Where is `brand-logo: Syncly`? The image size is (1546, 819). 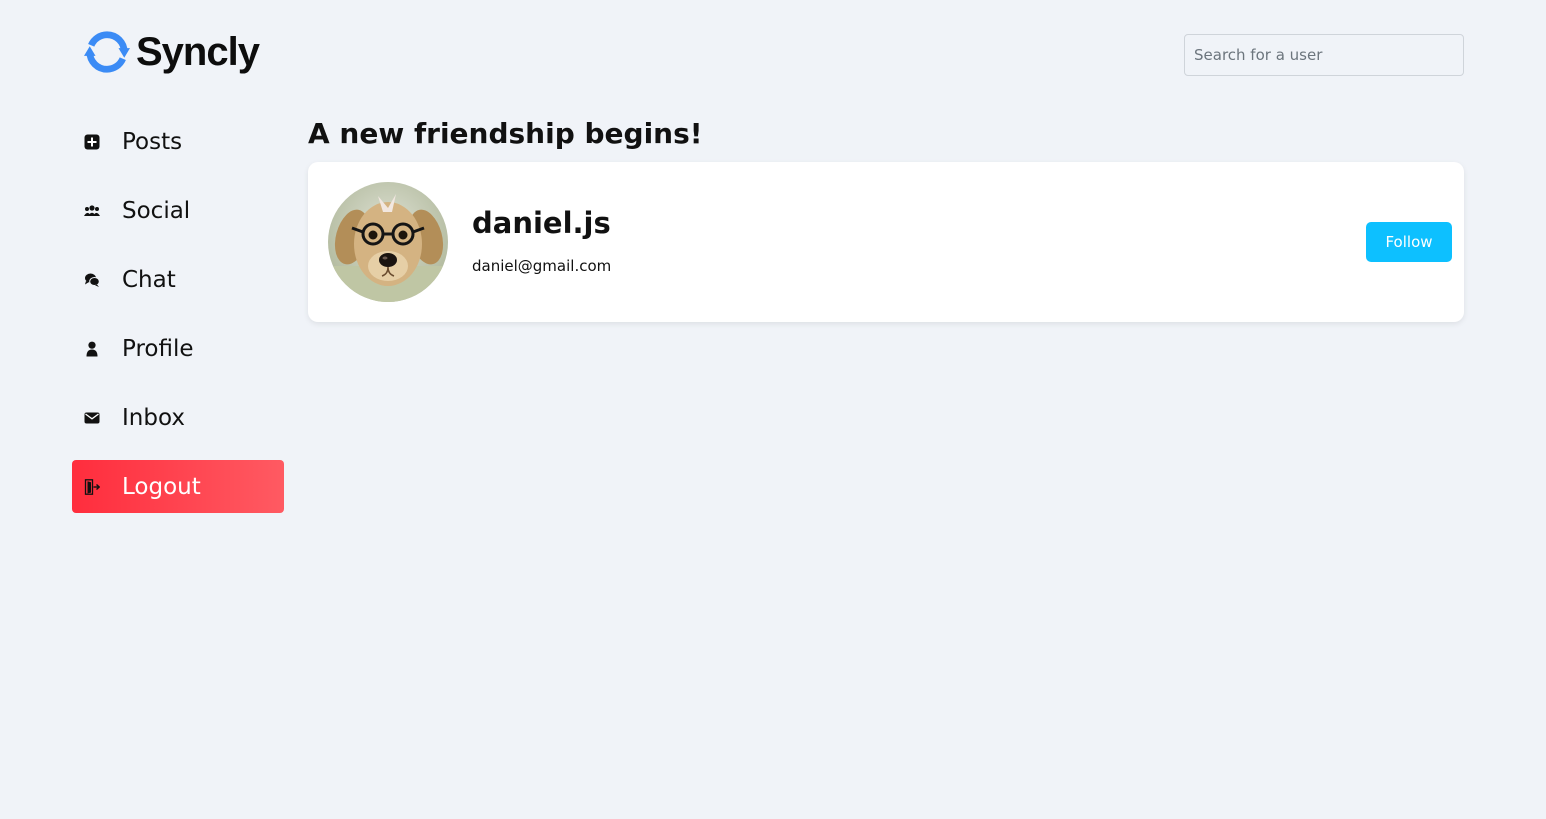
brand-logo: Syncly is located at coordinates (172, 52).